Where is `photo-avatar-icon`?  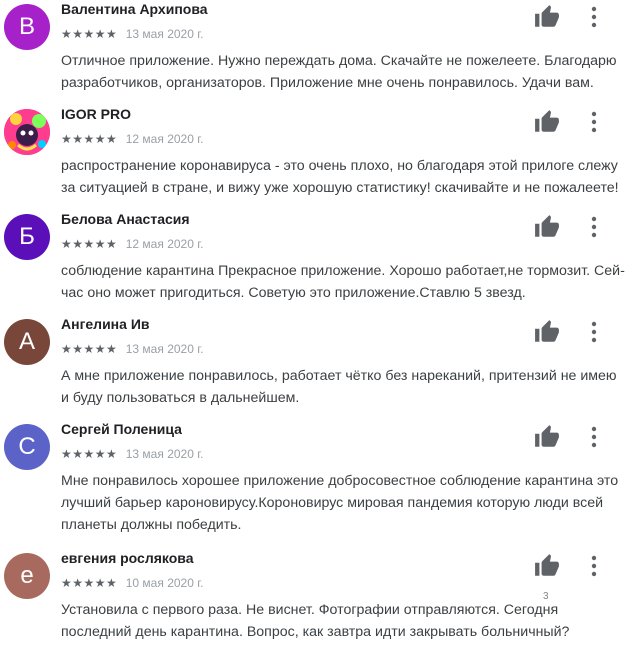
photo-avatar-icon is located at coordinates (27, 132).